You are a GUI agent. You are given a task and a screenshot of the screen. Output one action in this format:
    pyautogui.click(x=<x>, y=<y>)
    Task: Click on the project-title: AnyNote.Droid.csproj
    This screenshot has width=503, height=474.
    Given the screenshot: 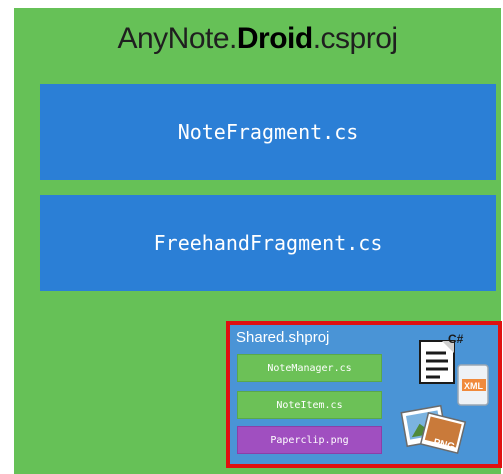 What is the action you would take?
    pyautogui.click(x=257, y=39)
    